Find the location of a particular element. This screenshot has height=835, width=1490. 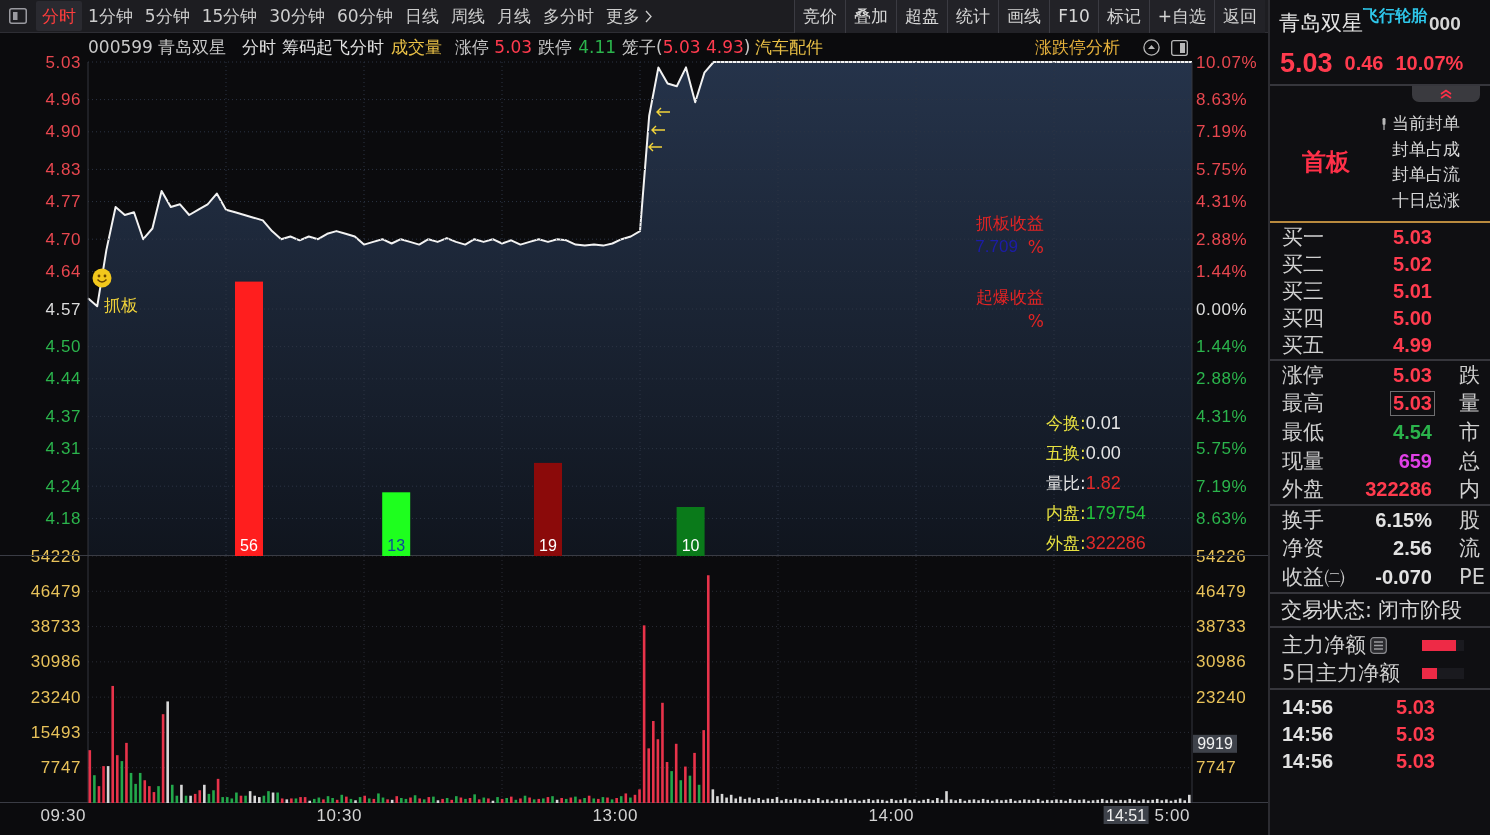

fundamental-label: 换手 is located at coordinates (1303, 520).